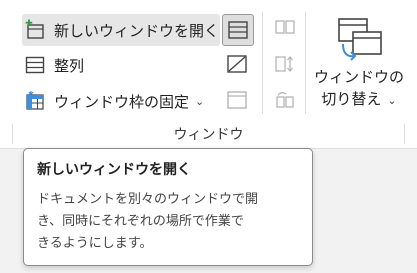 The height and width of the screenshot is (273, 417). What do you see at coordinates (359, 64) in the screenshot?
I see `switch-windows-button: ウィンドウの 切り替え ⌄` at bounding box center [359, 64].